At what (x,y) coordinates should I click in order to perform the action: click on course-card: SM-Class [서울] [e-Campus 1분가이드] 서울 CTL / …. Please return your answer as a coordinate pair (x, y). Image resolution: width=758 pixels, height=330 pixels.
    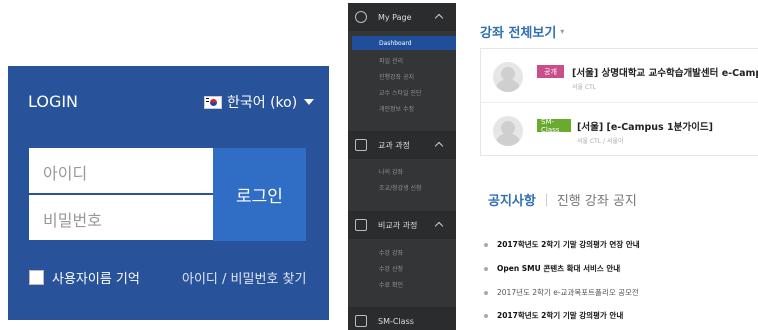
    Looking at the image, I should click on (619, 130).